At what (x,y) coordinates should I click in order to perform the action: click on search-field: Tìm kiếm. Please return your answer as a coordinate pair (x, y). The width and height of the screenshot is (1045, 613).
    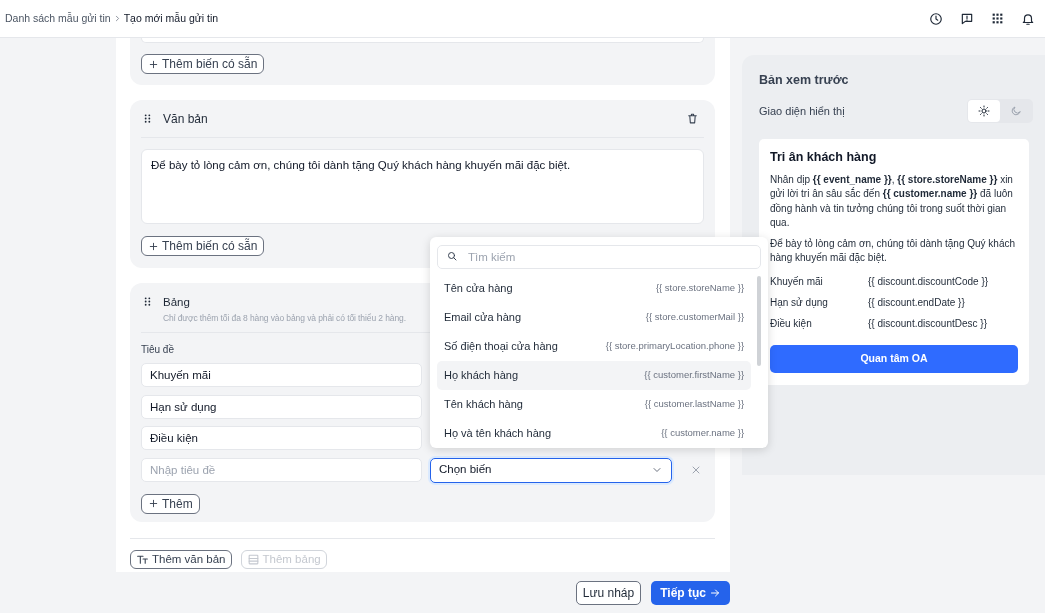
    Looking at the image, I should click on (599, 257).